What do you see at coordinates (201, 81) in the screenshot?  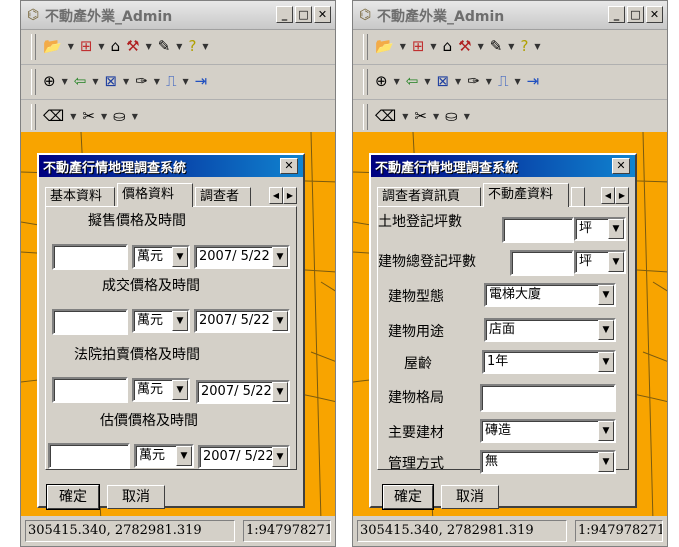 I see `export-icon: ⇥` at bounding box center [201, 81].